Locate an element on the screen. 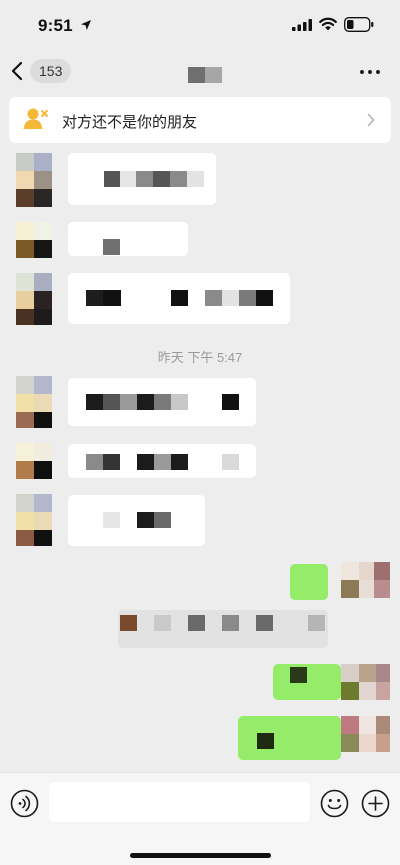 The width and height of the screenshot is (400, 865). not-friend-notice: 对方还不是你的朋友 is located at coordinates (200, 120).